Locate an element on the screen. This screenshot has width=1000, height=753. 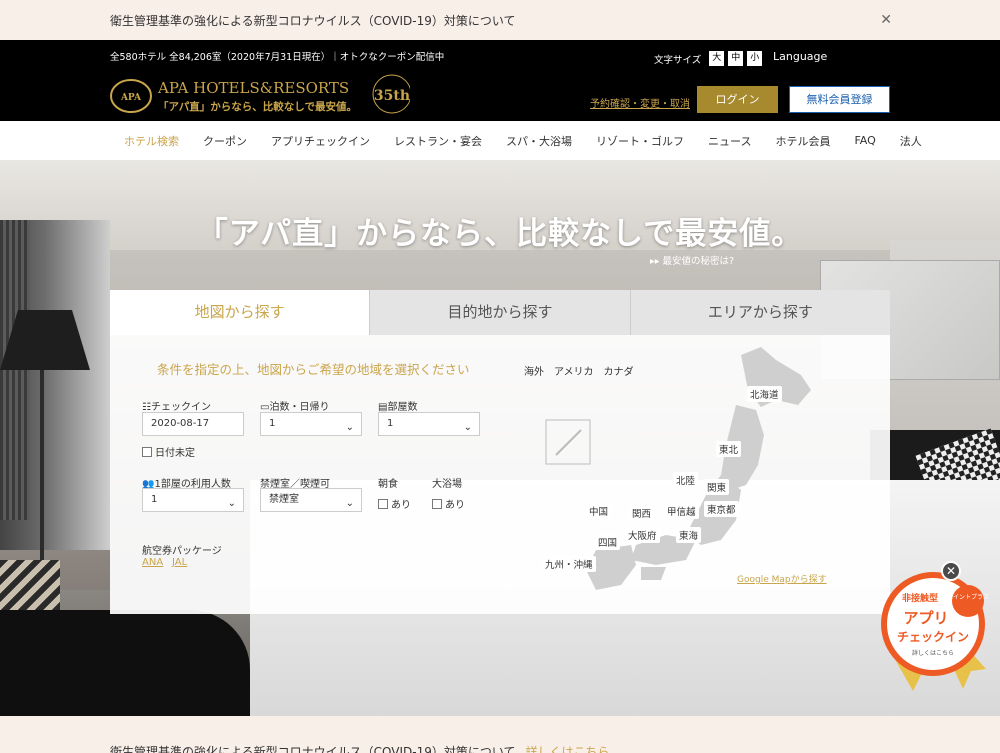
search-tabs: 地図から探す 目的地から探す エリアから探す is located at coordinates (500, 312).